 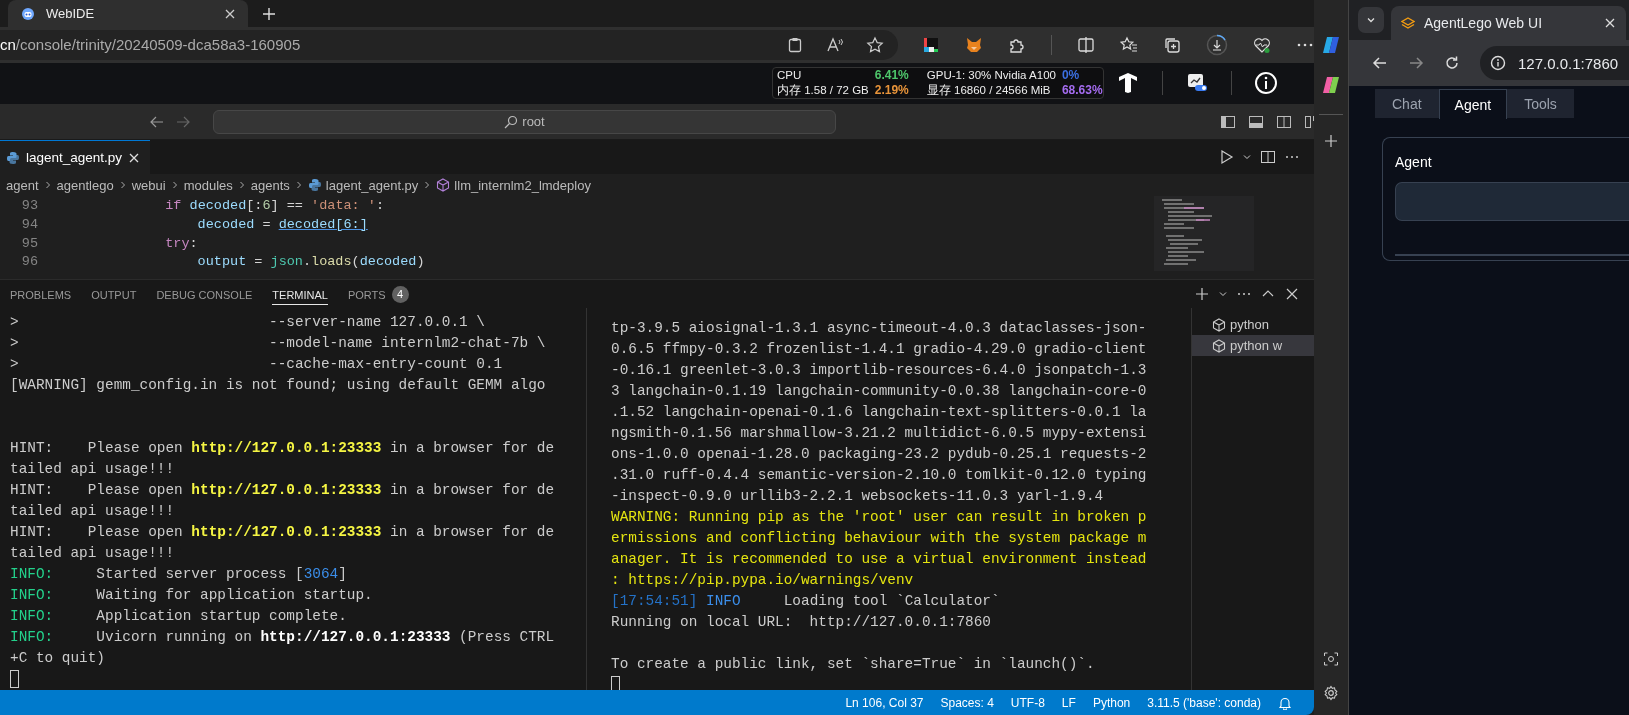 What do you see at coordinates (270, 185) in the screenshot?
I see `breadcrumb-item: agents` at bounding box center [270, 185].